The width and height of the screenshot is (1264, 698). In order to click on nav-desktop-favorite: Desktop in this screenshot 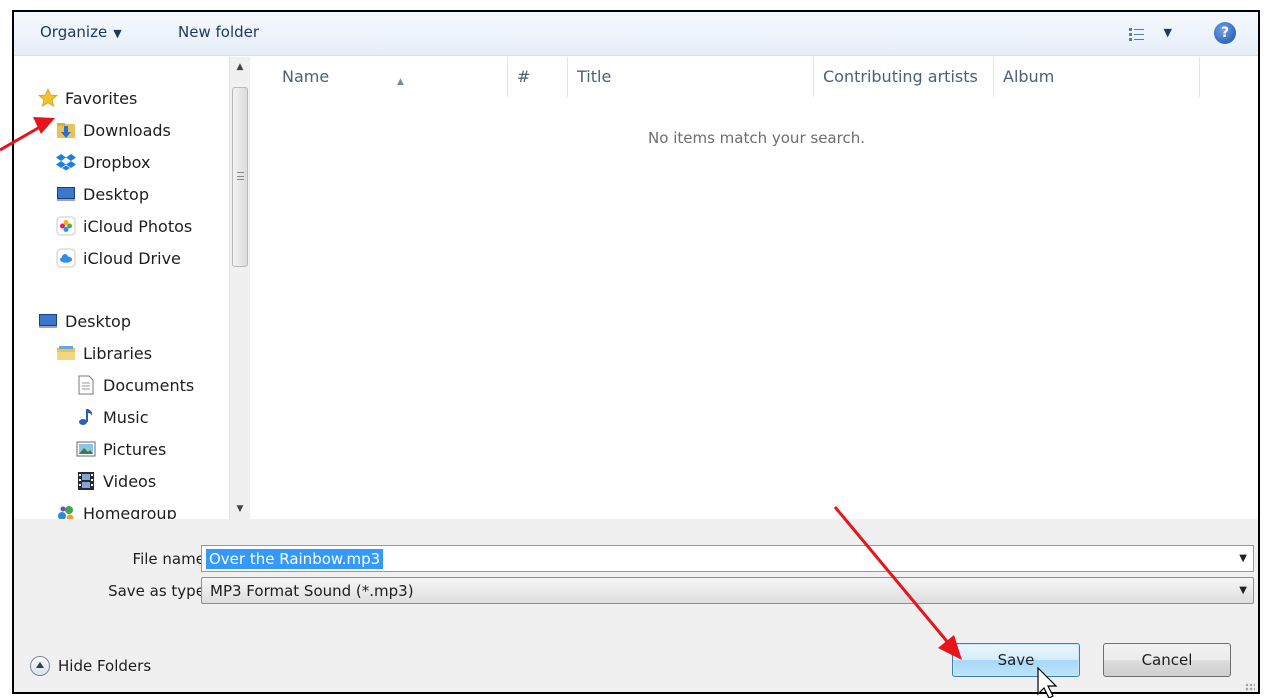, I will do `click(102, 194)`.